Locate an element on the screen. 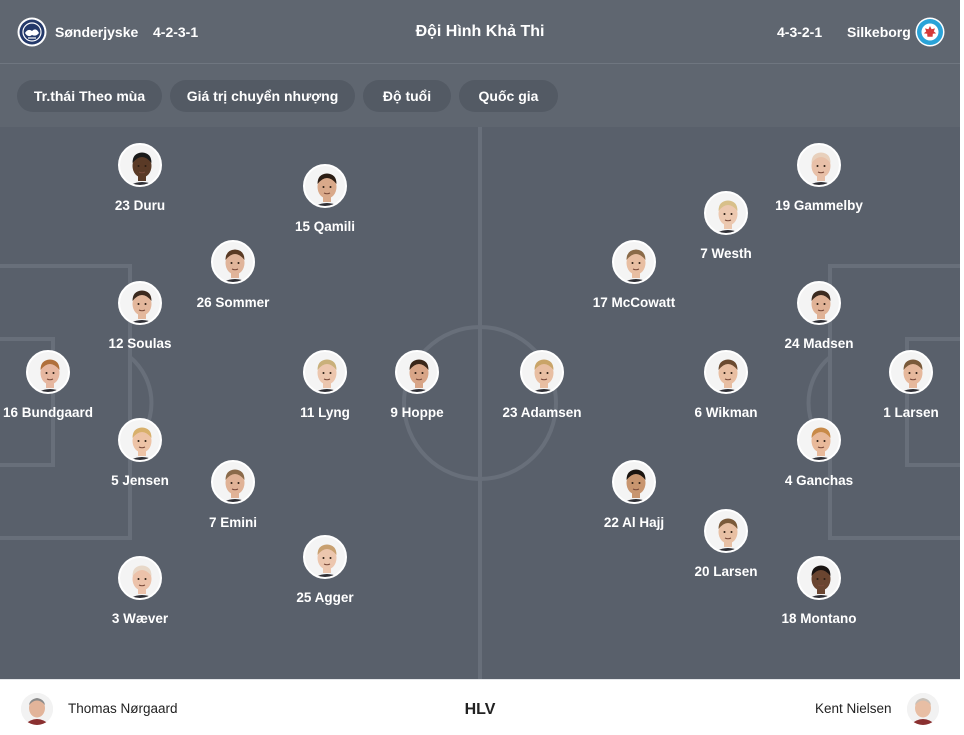 The width and height of the screenshot is (964, 735). away-formation: 4-3-2-1 is located at coordinates (800, 32).